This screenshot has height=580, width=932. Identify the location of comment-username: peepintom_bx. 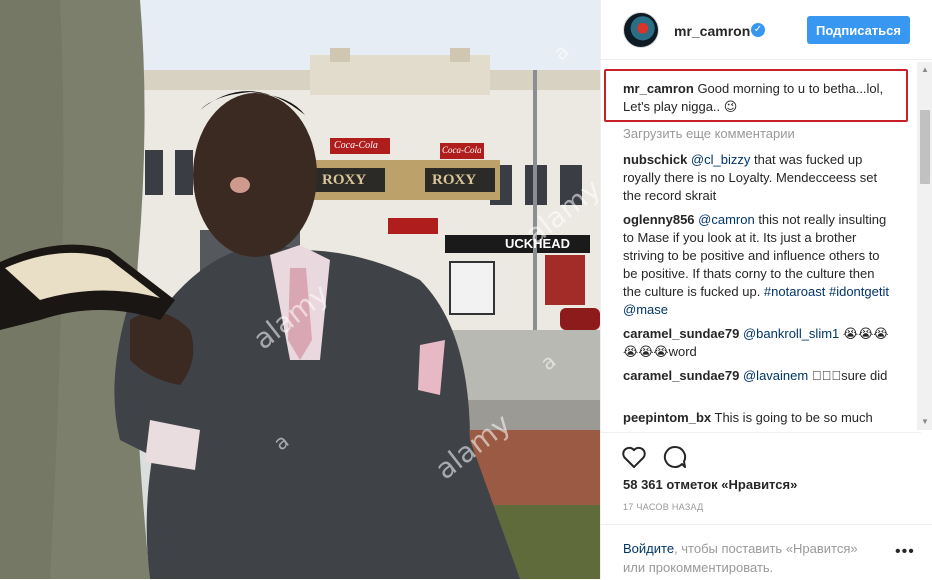
(667, 417).